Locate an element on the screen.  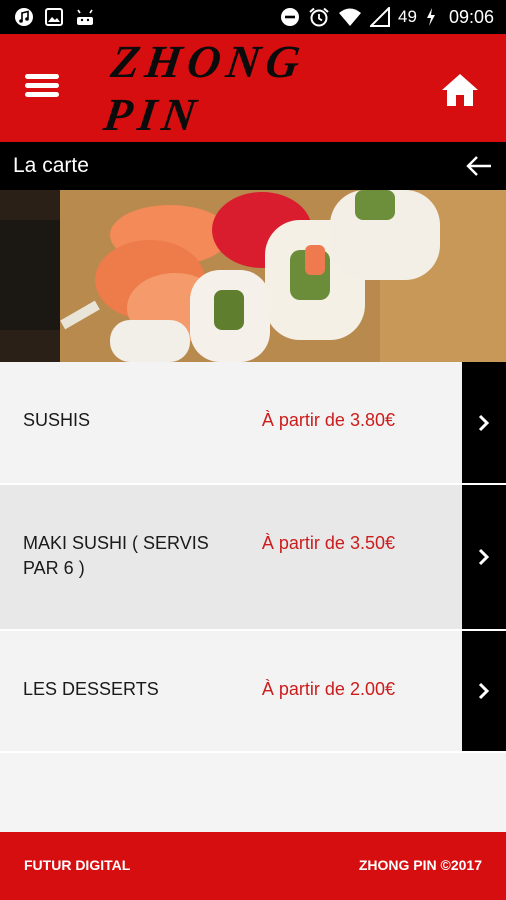
page-title: La carte is located at coordinates (51, 165).